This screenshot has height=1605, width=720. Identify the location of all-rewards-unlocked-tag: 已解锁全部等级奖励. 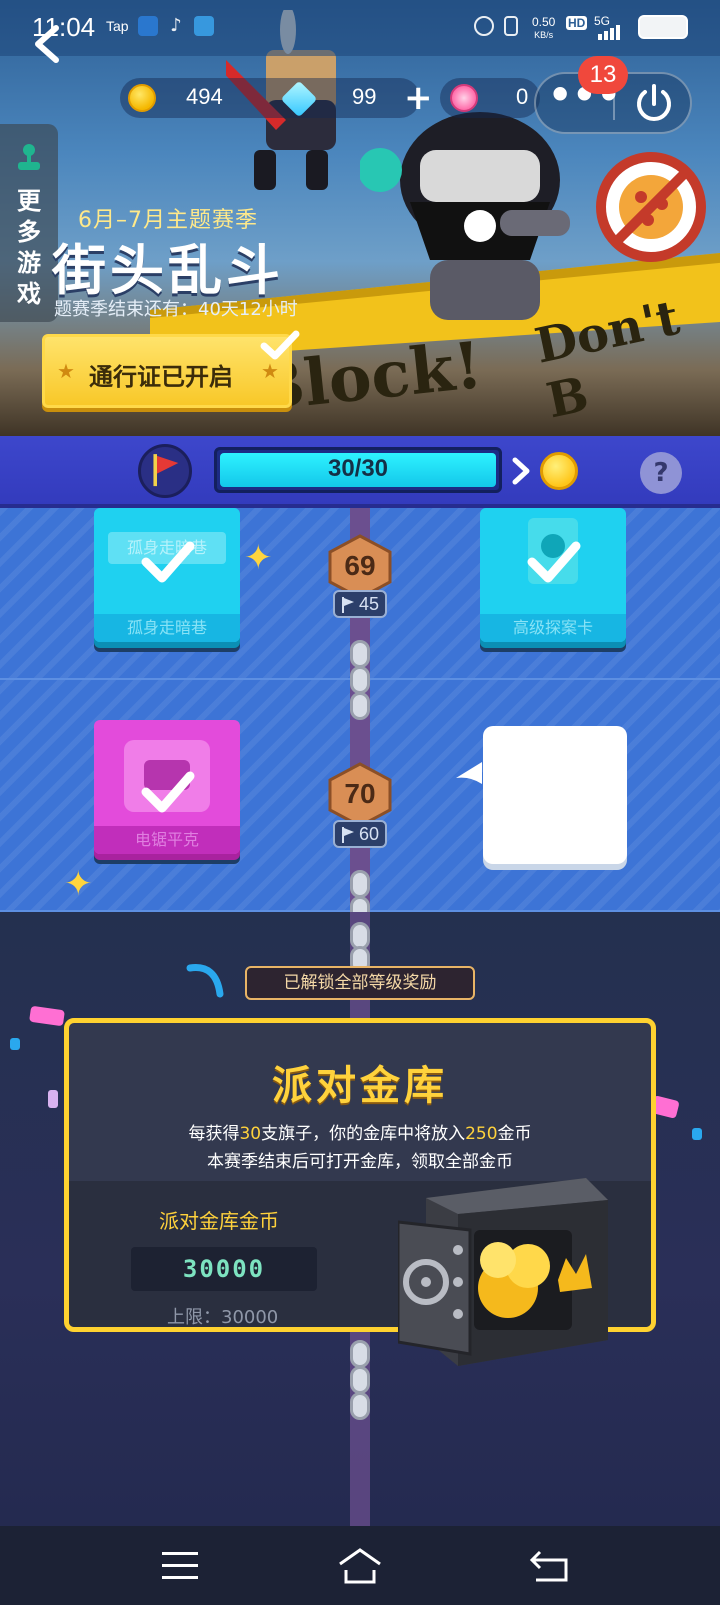
(360, 983).